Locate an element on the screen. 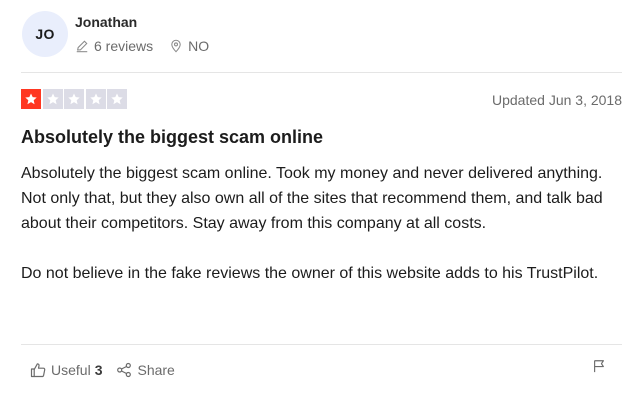 The image size is (634, 402). share-icon is located at coordinates (124, 370).